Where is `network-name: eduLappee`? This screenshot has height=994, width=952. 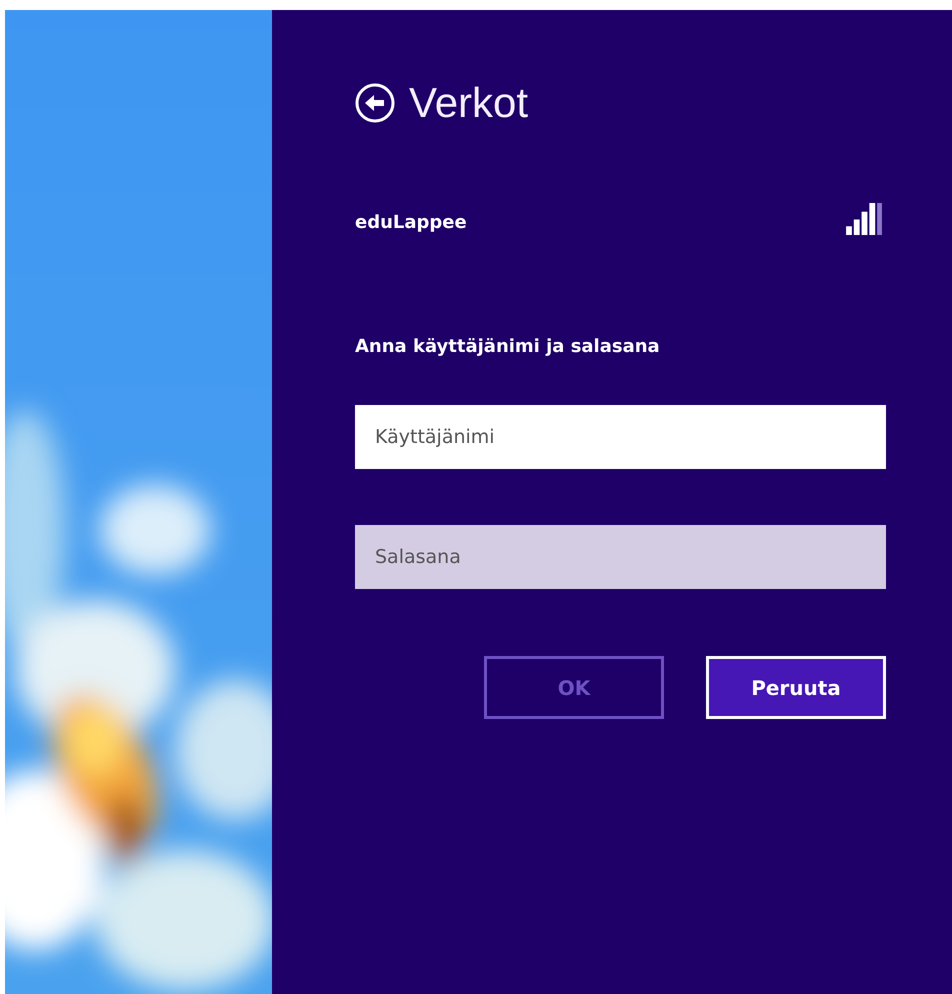
network-name: eduLappee is located at coordinates (411, 223).